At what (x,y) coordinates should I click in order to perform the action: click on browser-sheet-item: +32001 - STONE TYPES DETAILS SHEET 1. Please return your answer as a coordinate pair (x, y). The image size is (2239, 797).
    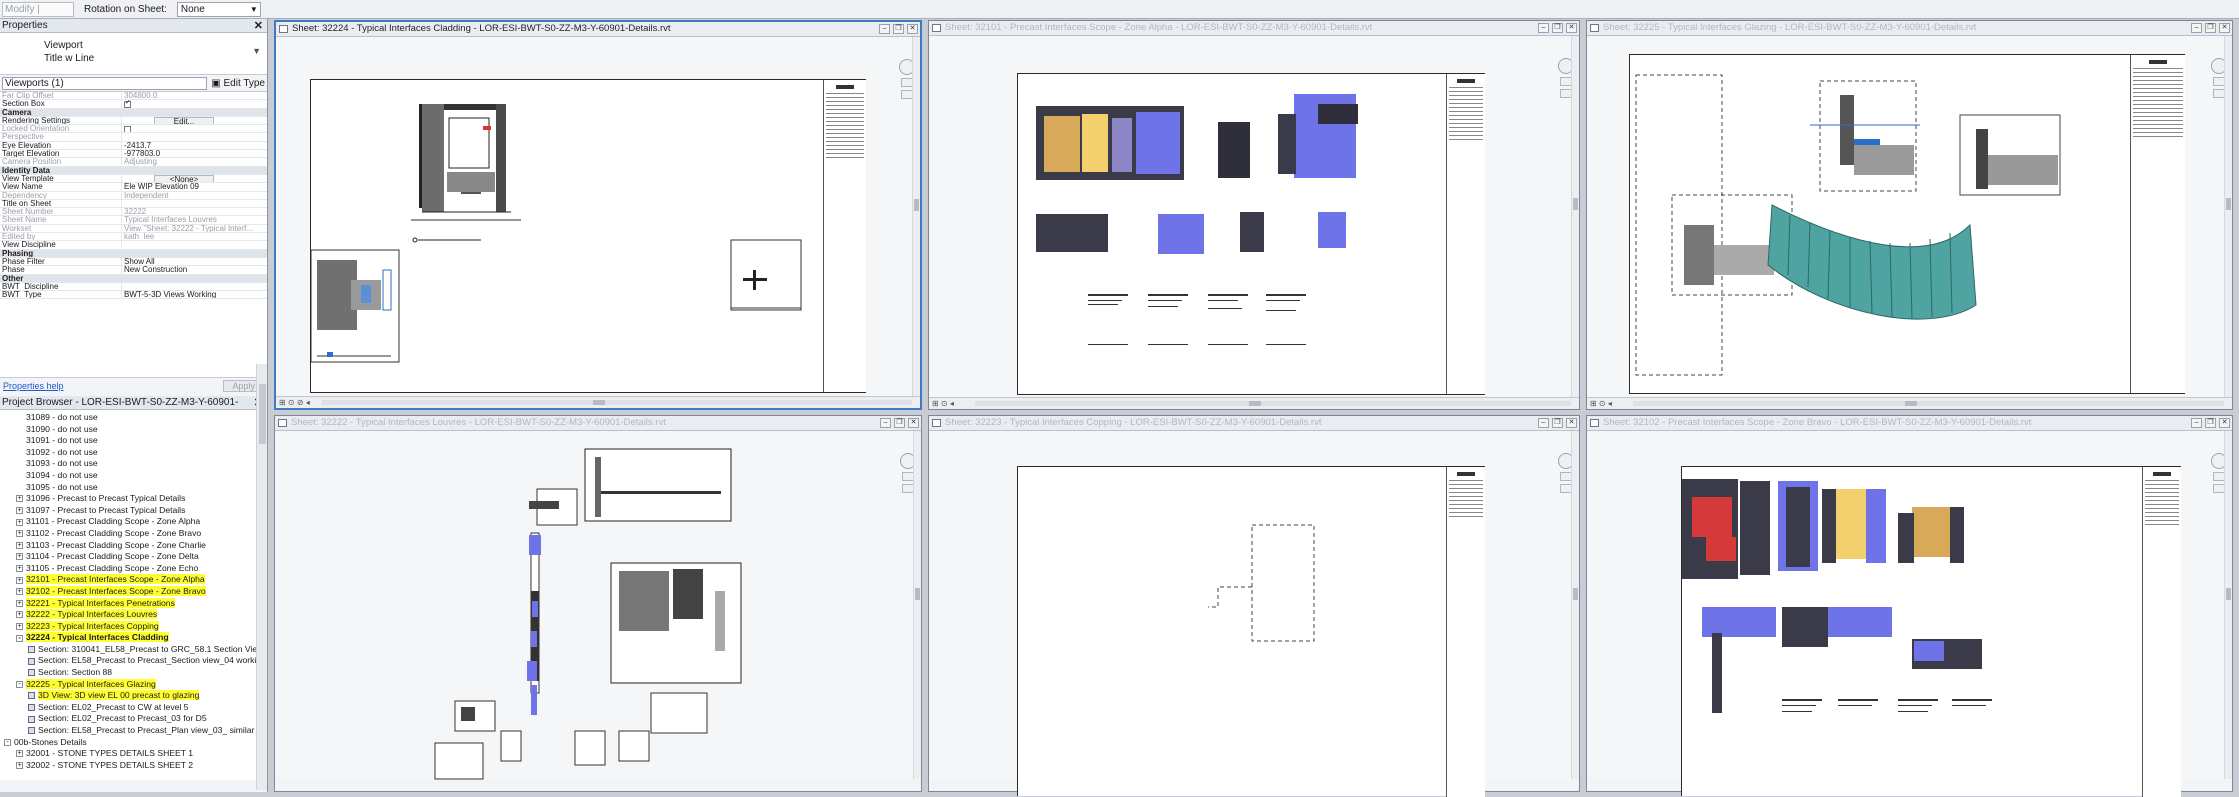
    Looking at the image, I should click on (133, 754).